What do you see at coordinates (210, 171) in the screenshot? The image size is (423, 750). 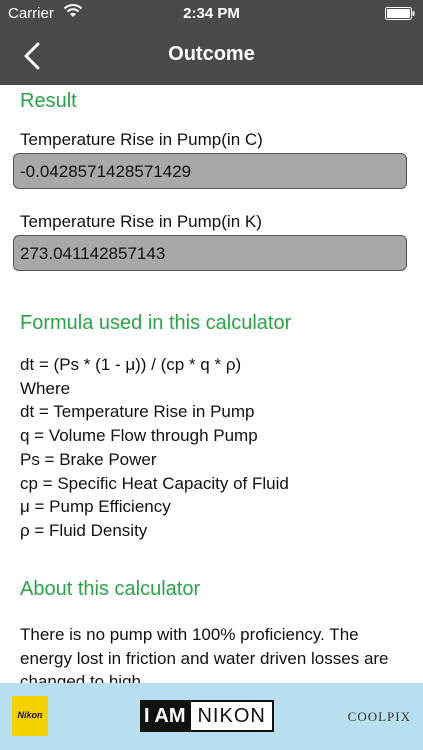 I see `temp-rise-c-field: -0.0428571428571429` at bounding box center [210, 171].